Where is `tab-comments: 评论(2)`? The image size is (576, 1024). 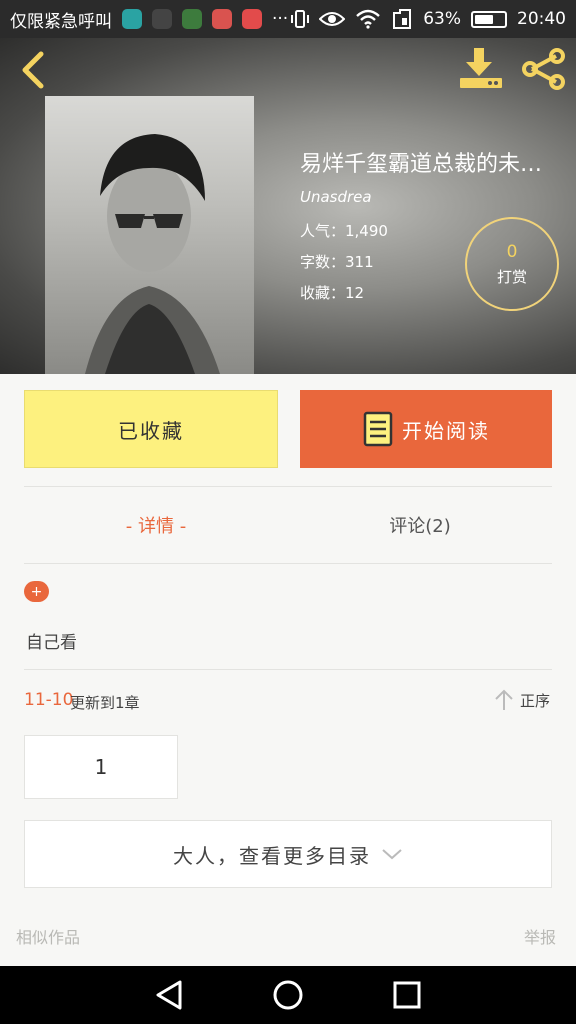
tab-comments: 评论(2) is located at coordinates (420, 525).